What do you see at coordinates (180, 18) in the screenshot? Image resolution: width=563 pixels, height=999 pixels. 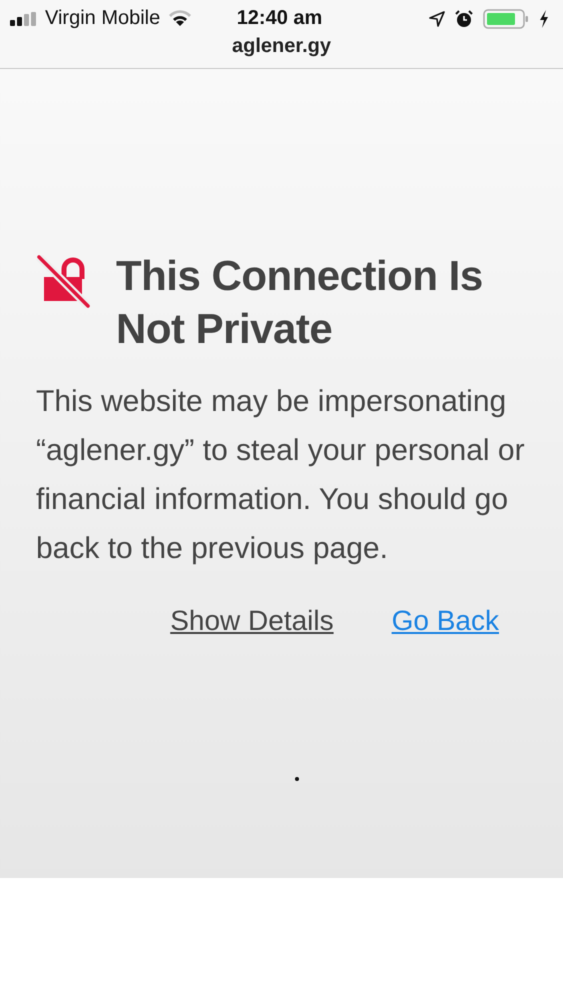 I see `wifi-icon` at bounding box center [180, 18].